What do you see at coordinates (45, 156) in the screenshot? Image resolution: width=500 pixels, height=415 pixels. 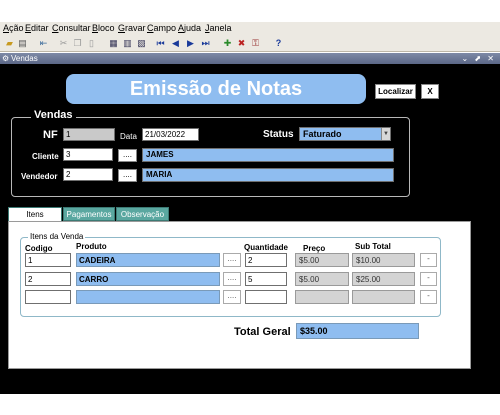 I see `cliente-label: Cliente` at bounding box center [45, 156].